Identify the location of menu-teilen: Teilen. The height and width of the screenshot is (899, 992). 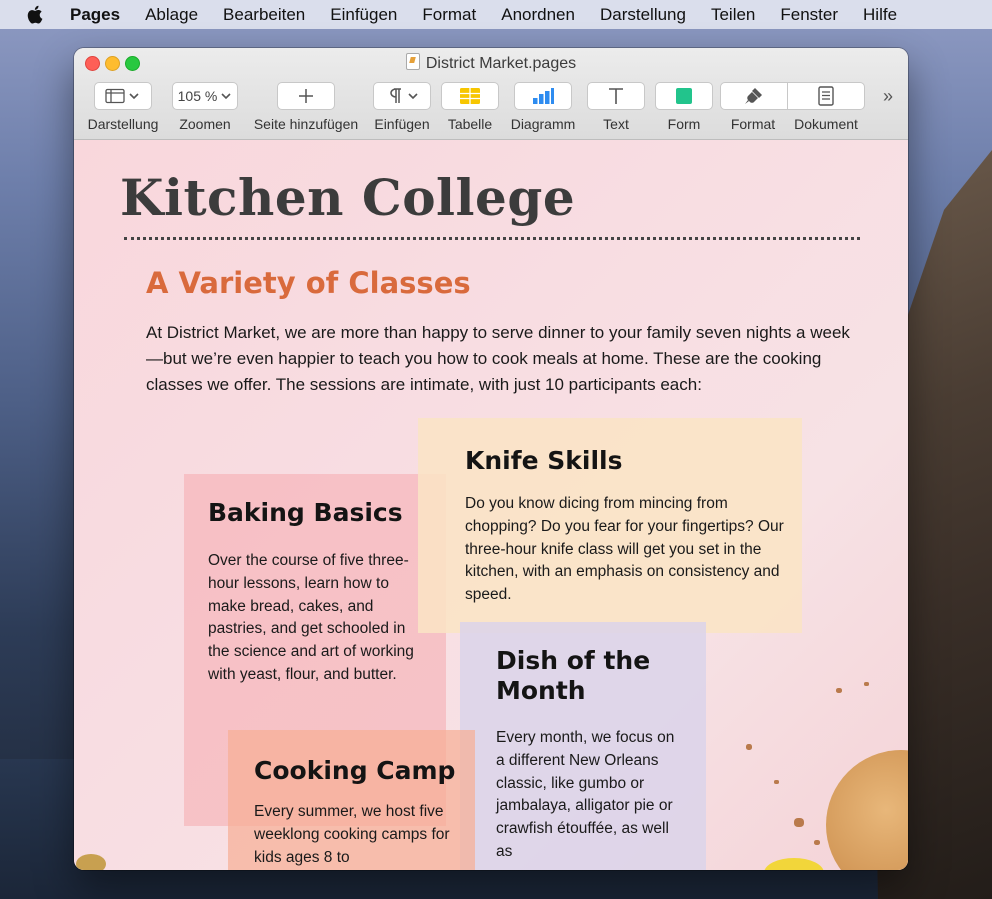
(733, 15).